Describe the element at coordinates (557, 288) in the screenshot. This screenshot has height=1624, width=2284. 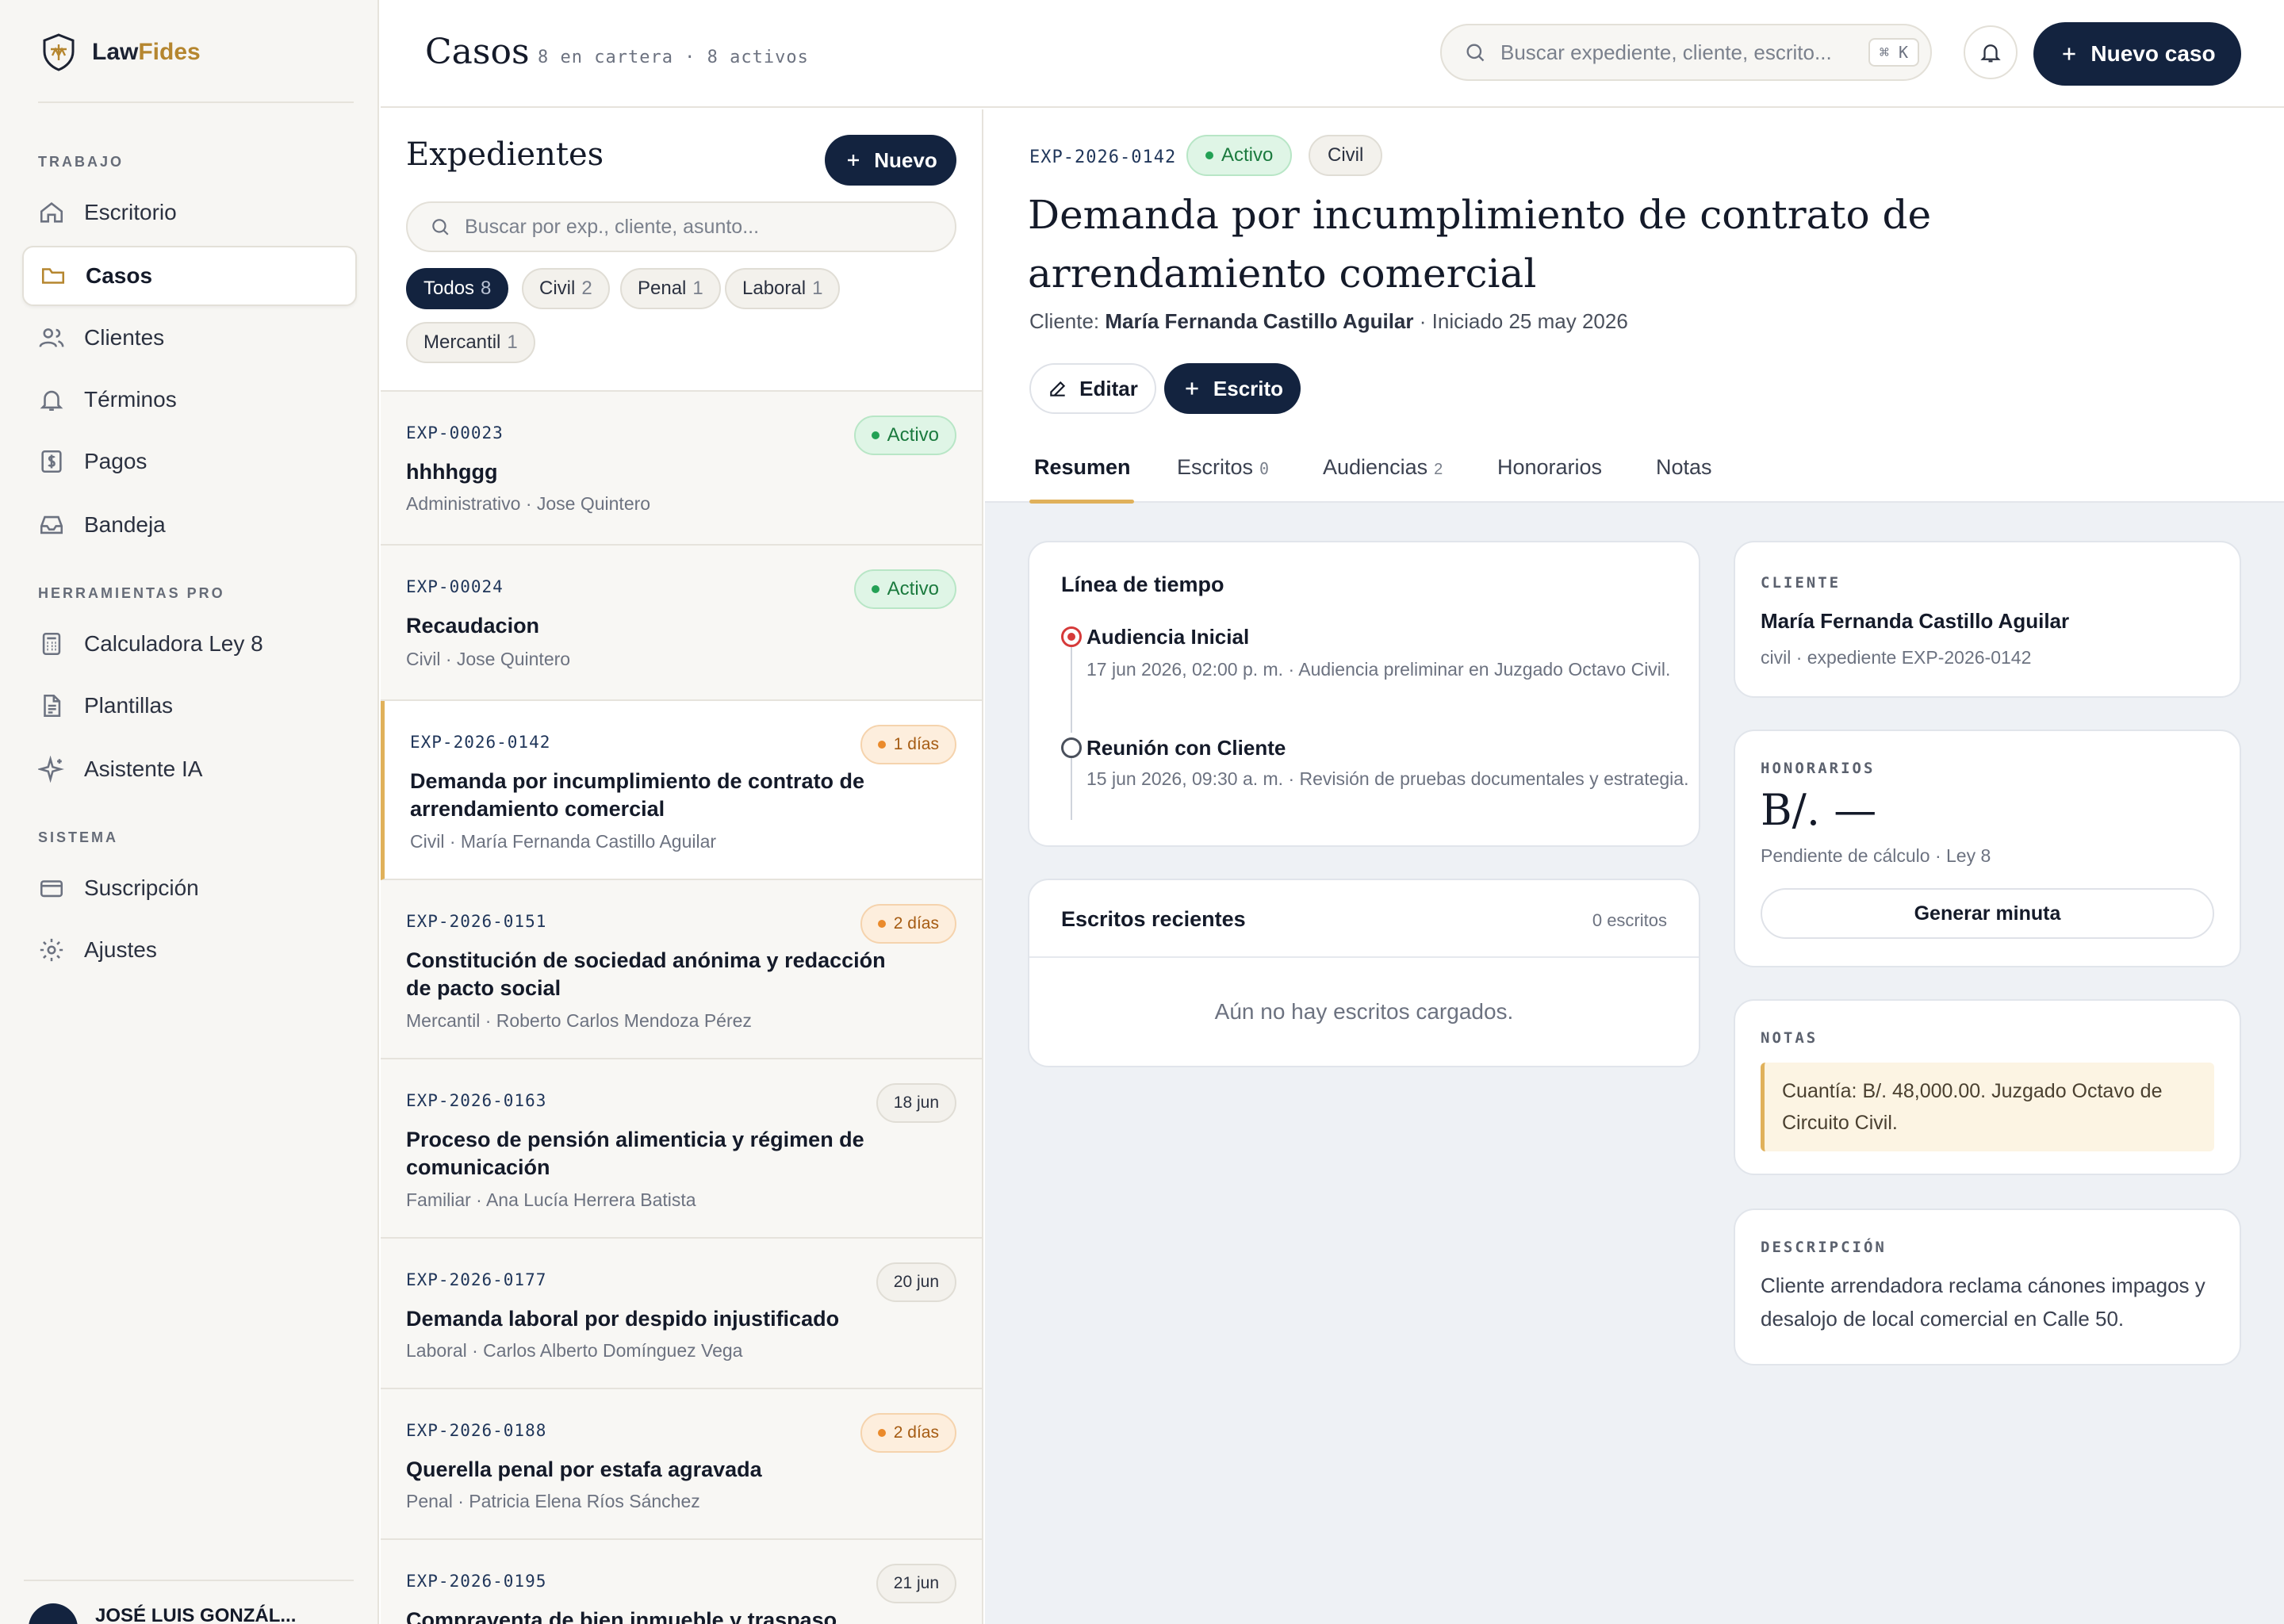
I see `chip-label: Civil` at that location.